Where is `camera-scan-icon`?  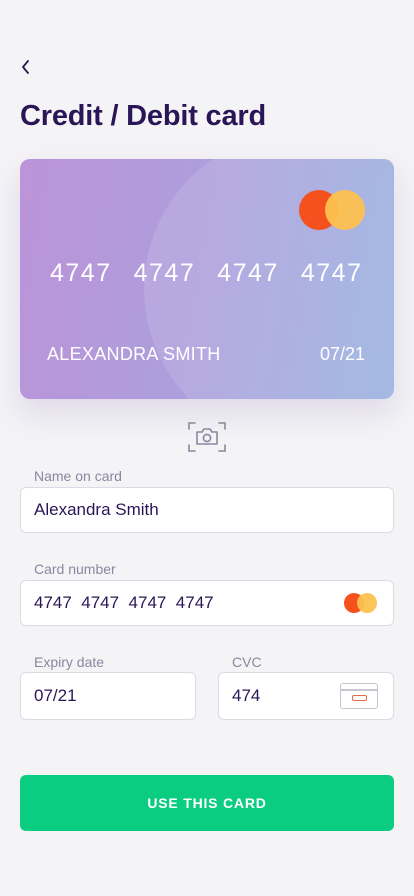 camera-scan-icon is located at coordinates (207, 437).